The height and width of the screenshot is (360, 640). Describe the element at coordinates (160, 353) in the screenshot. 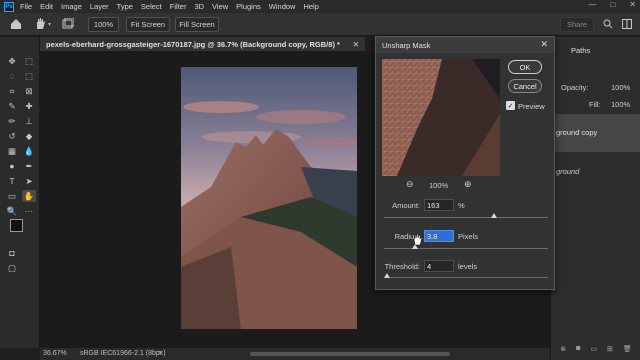

I see `status-arrow-icon: >` at that location.